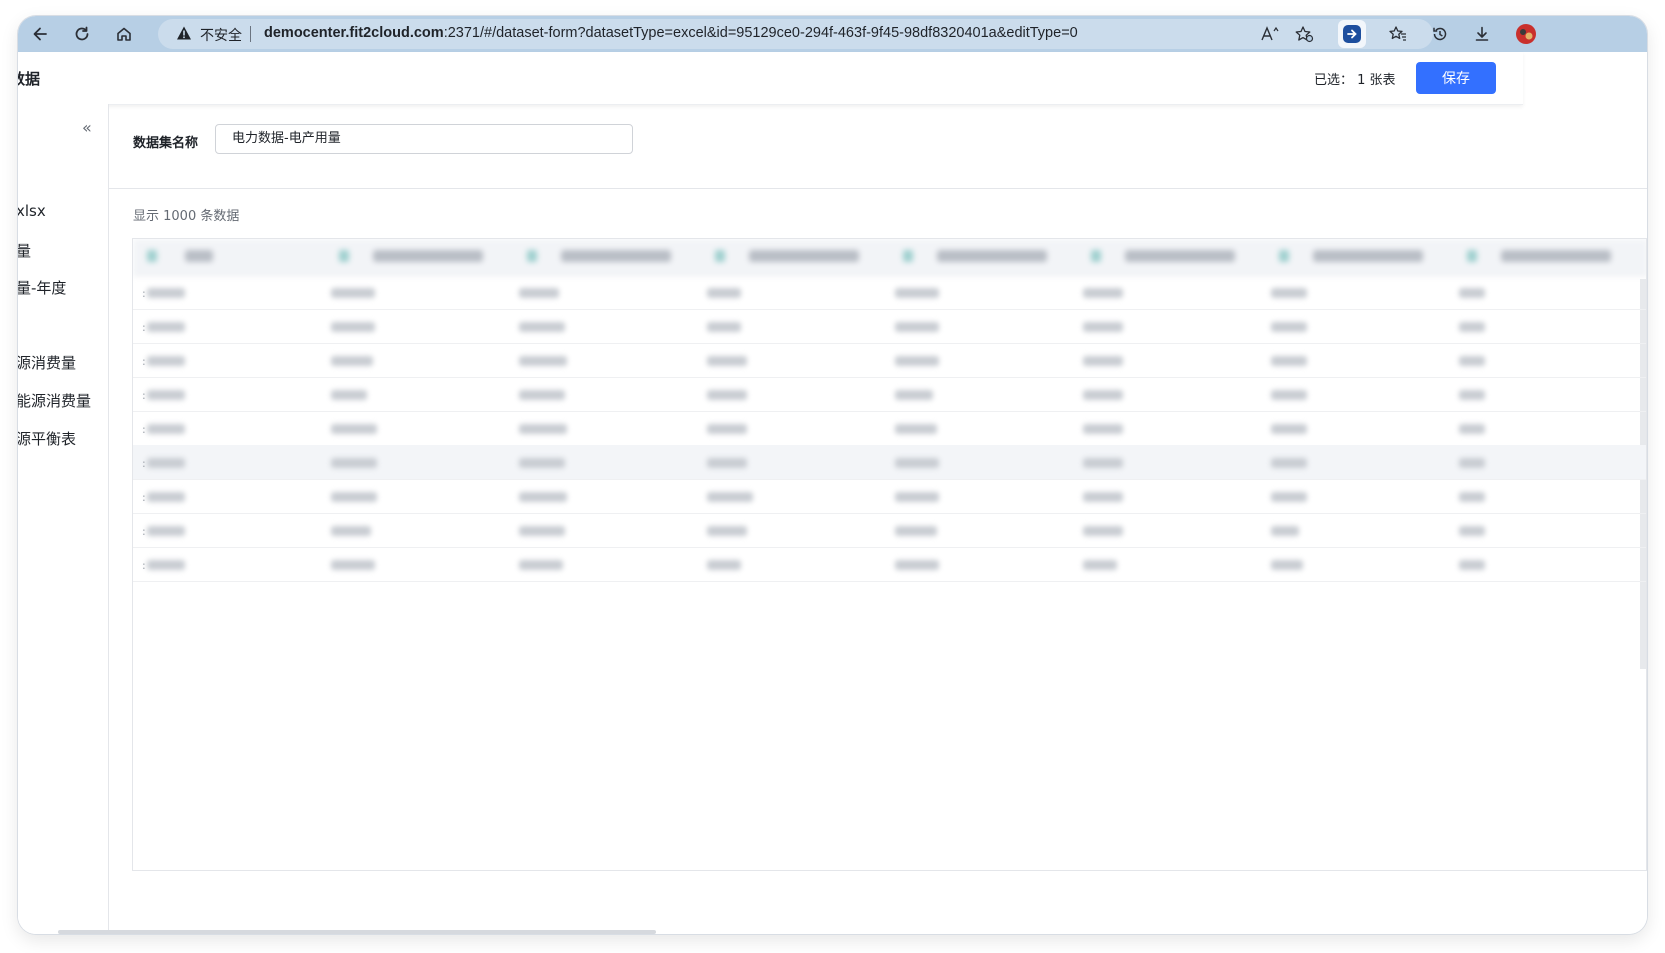 This screenshot has width=1665, height=953. I want to click on insecure-label: 不安全, so click(221, 36).